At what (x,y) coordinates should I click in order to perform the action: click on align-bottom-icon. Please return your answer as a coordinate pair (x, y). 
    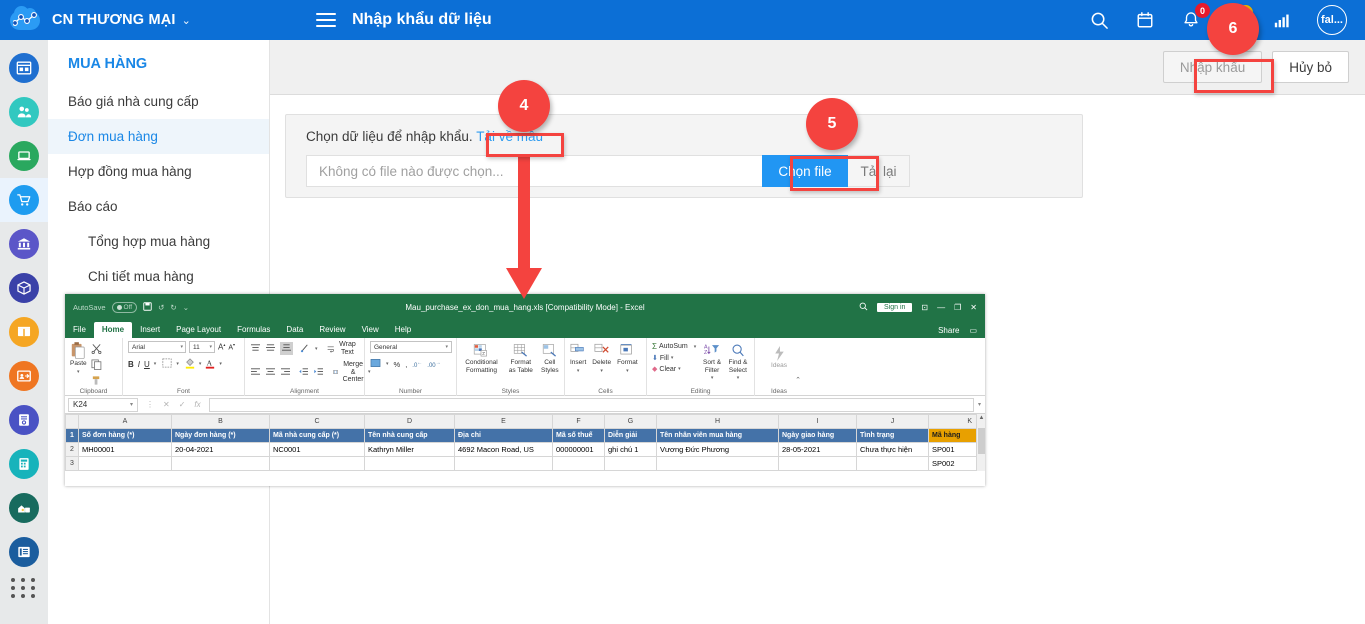
    Looking at the image, I should click on (286, 348).